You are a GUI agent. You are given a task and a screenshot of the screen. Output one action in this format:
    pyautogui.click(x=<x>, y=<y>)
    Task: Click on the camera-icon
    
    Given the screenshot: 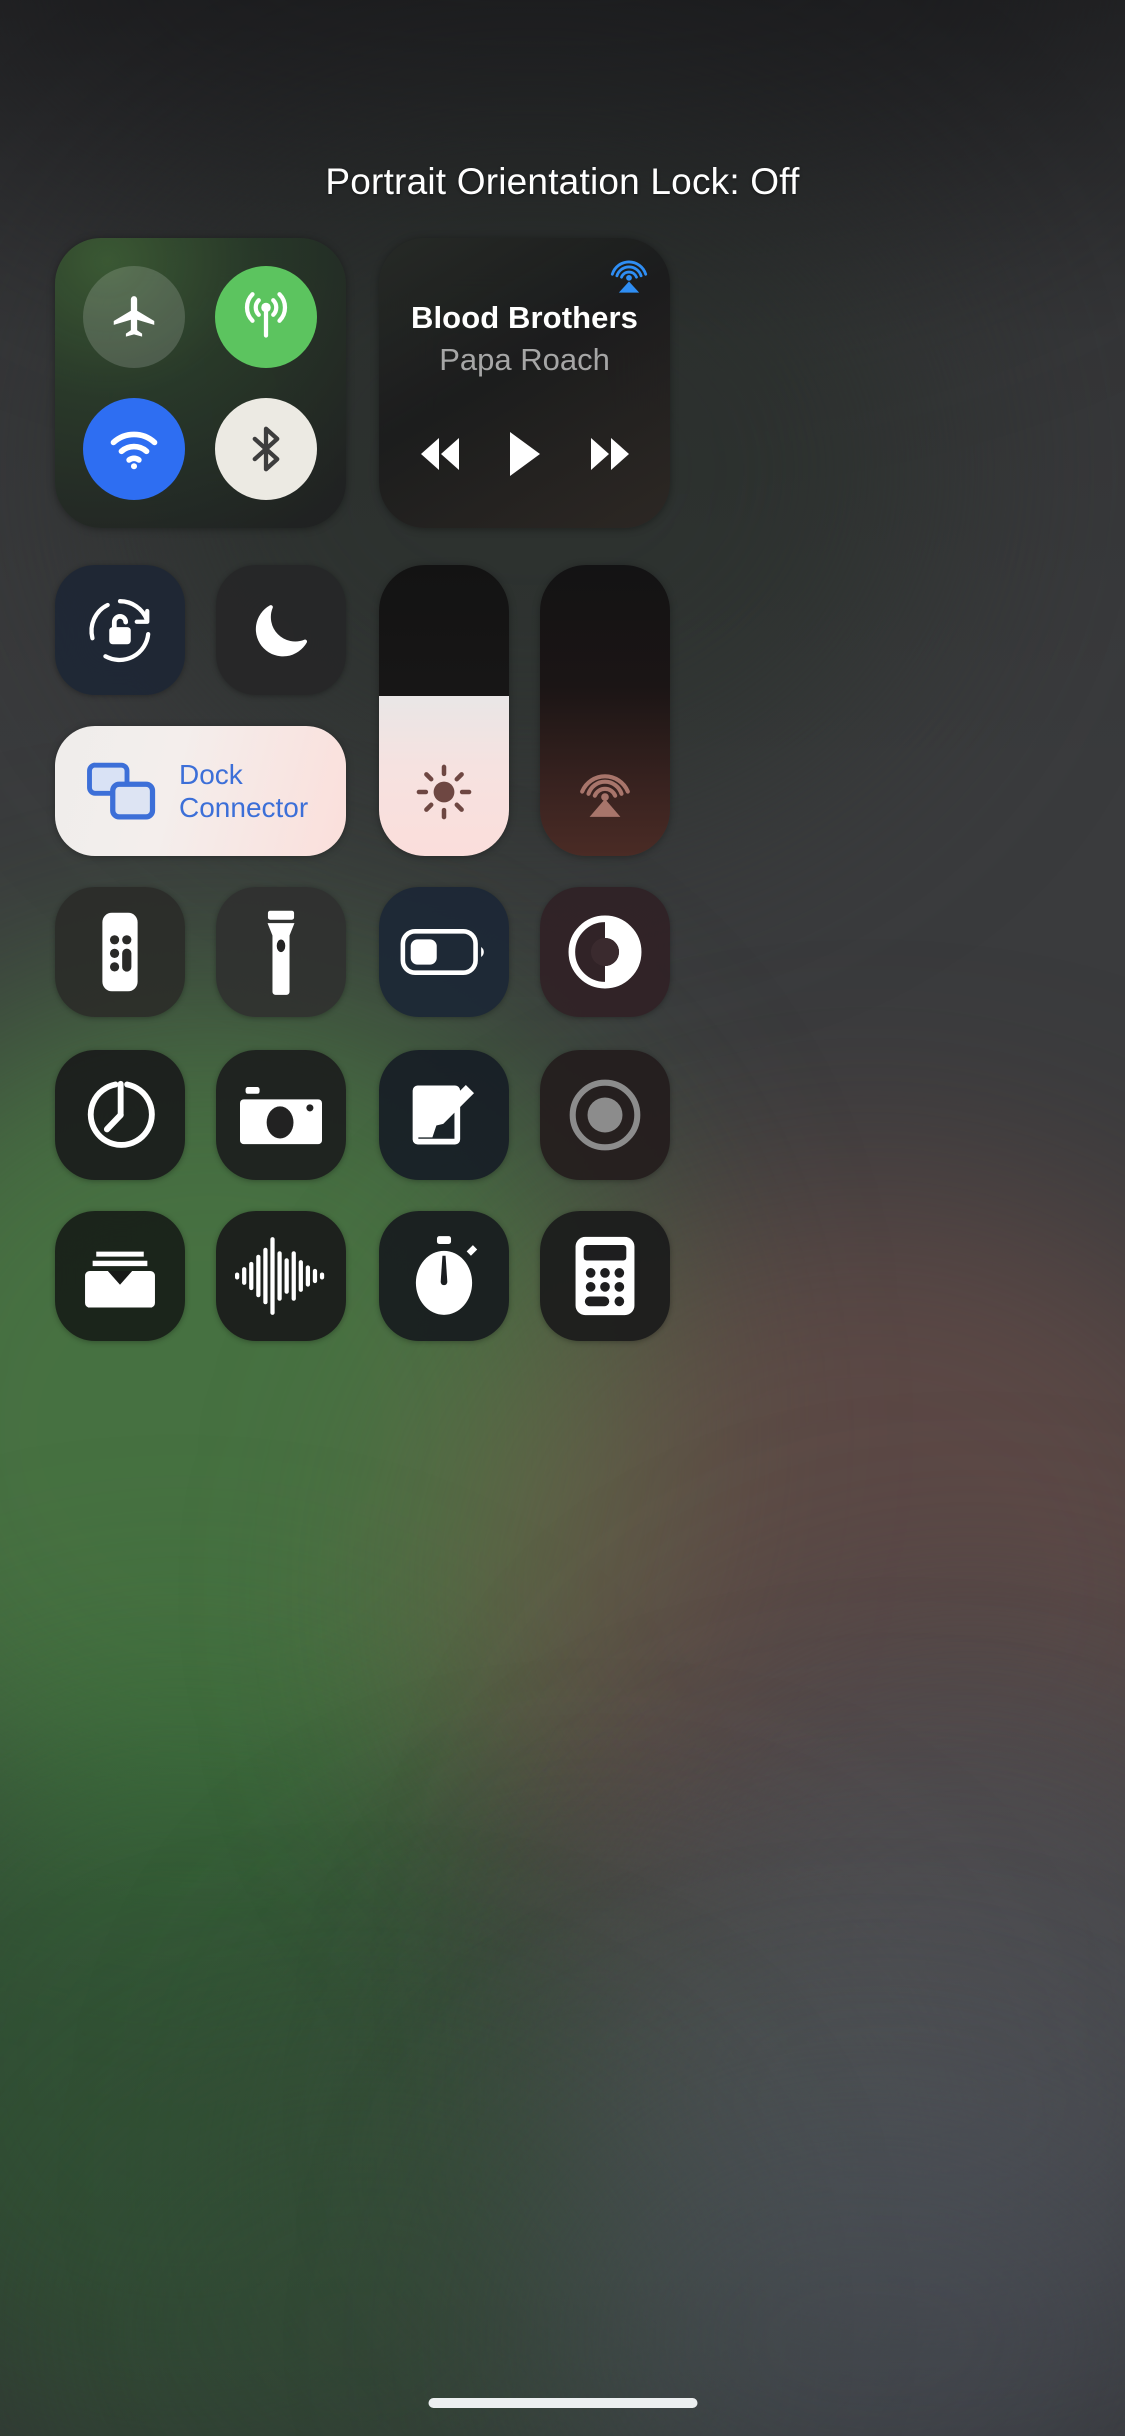 What is the action you would take?
    pyautogui.click(x=281, y=1115)
    